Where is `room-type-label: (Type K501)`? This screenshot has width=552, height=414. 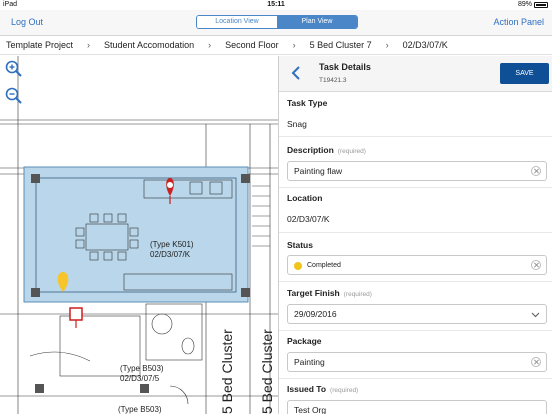
room-type-label: (Type K501) is located at coordinates (172, 244).